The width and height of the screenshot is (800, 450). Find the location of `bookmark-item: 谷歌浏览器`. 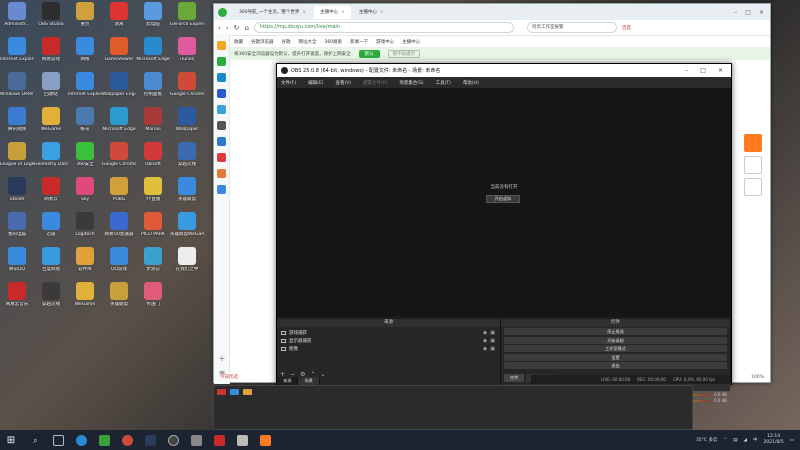

bookmark-item: 谷歌浏览器 is located at coordinates (262, 42).